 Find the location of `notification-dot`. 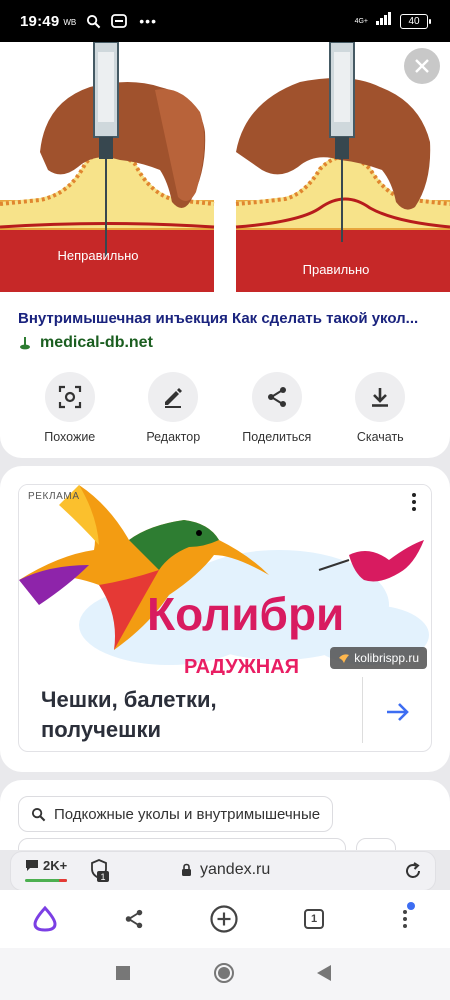

notification-dot is located at coordinates (411, 906).